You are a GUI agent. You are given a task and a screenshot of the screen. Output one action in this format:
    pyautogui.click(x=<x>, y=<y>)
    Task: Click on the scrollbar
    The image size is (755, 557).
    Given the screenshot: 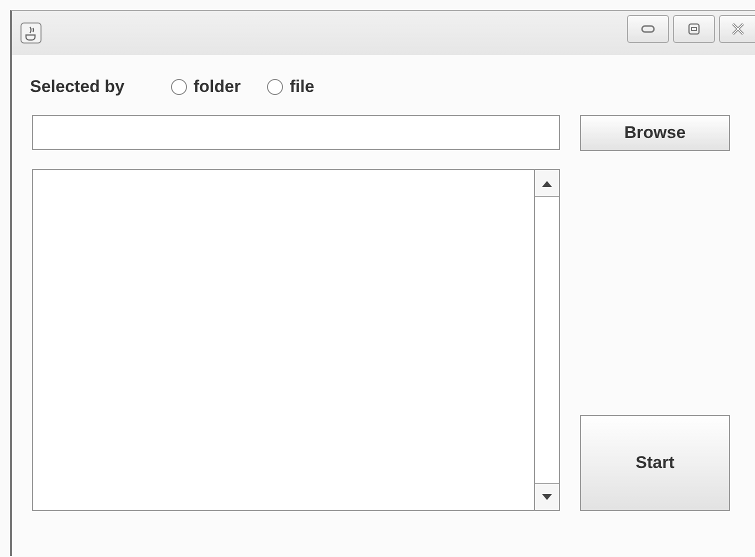 What is the action you would take?
    pyautogui.click(x=546, y=340)
    